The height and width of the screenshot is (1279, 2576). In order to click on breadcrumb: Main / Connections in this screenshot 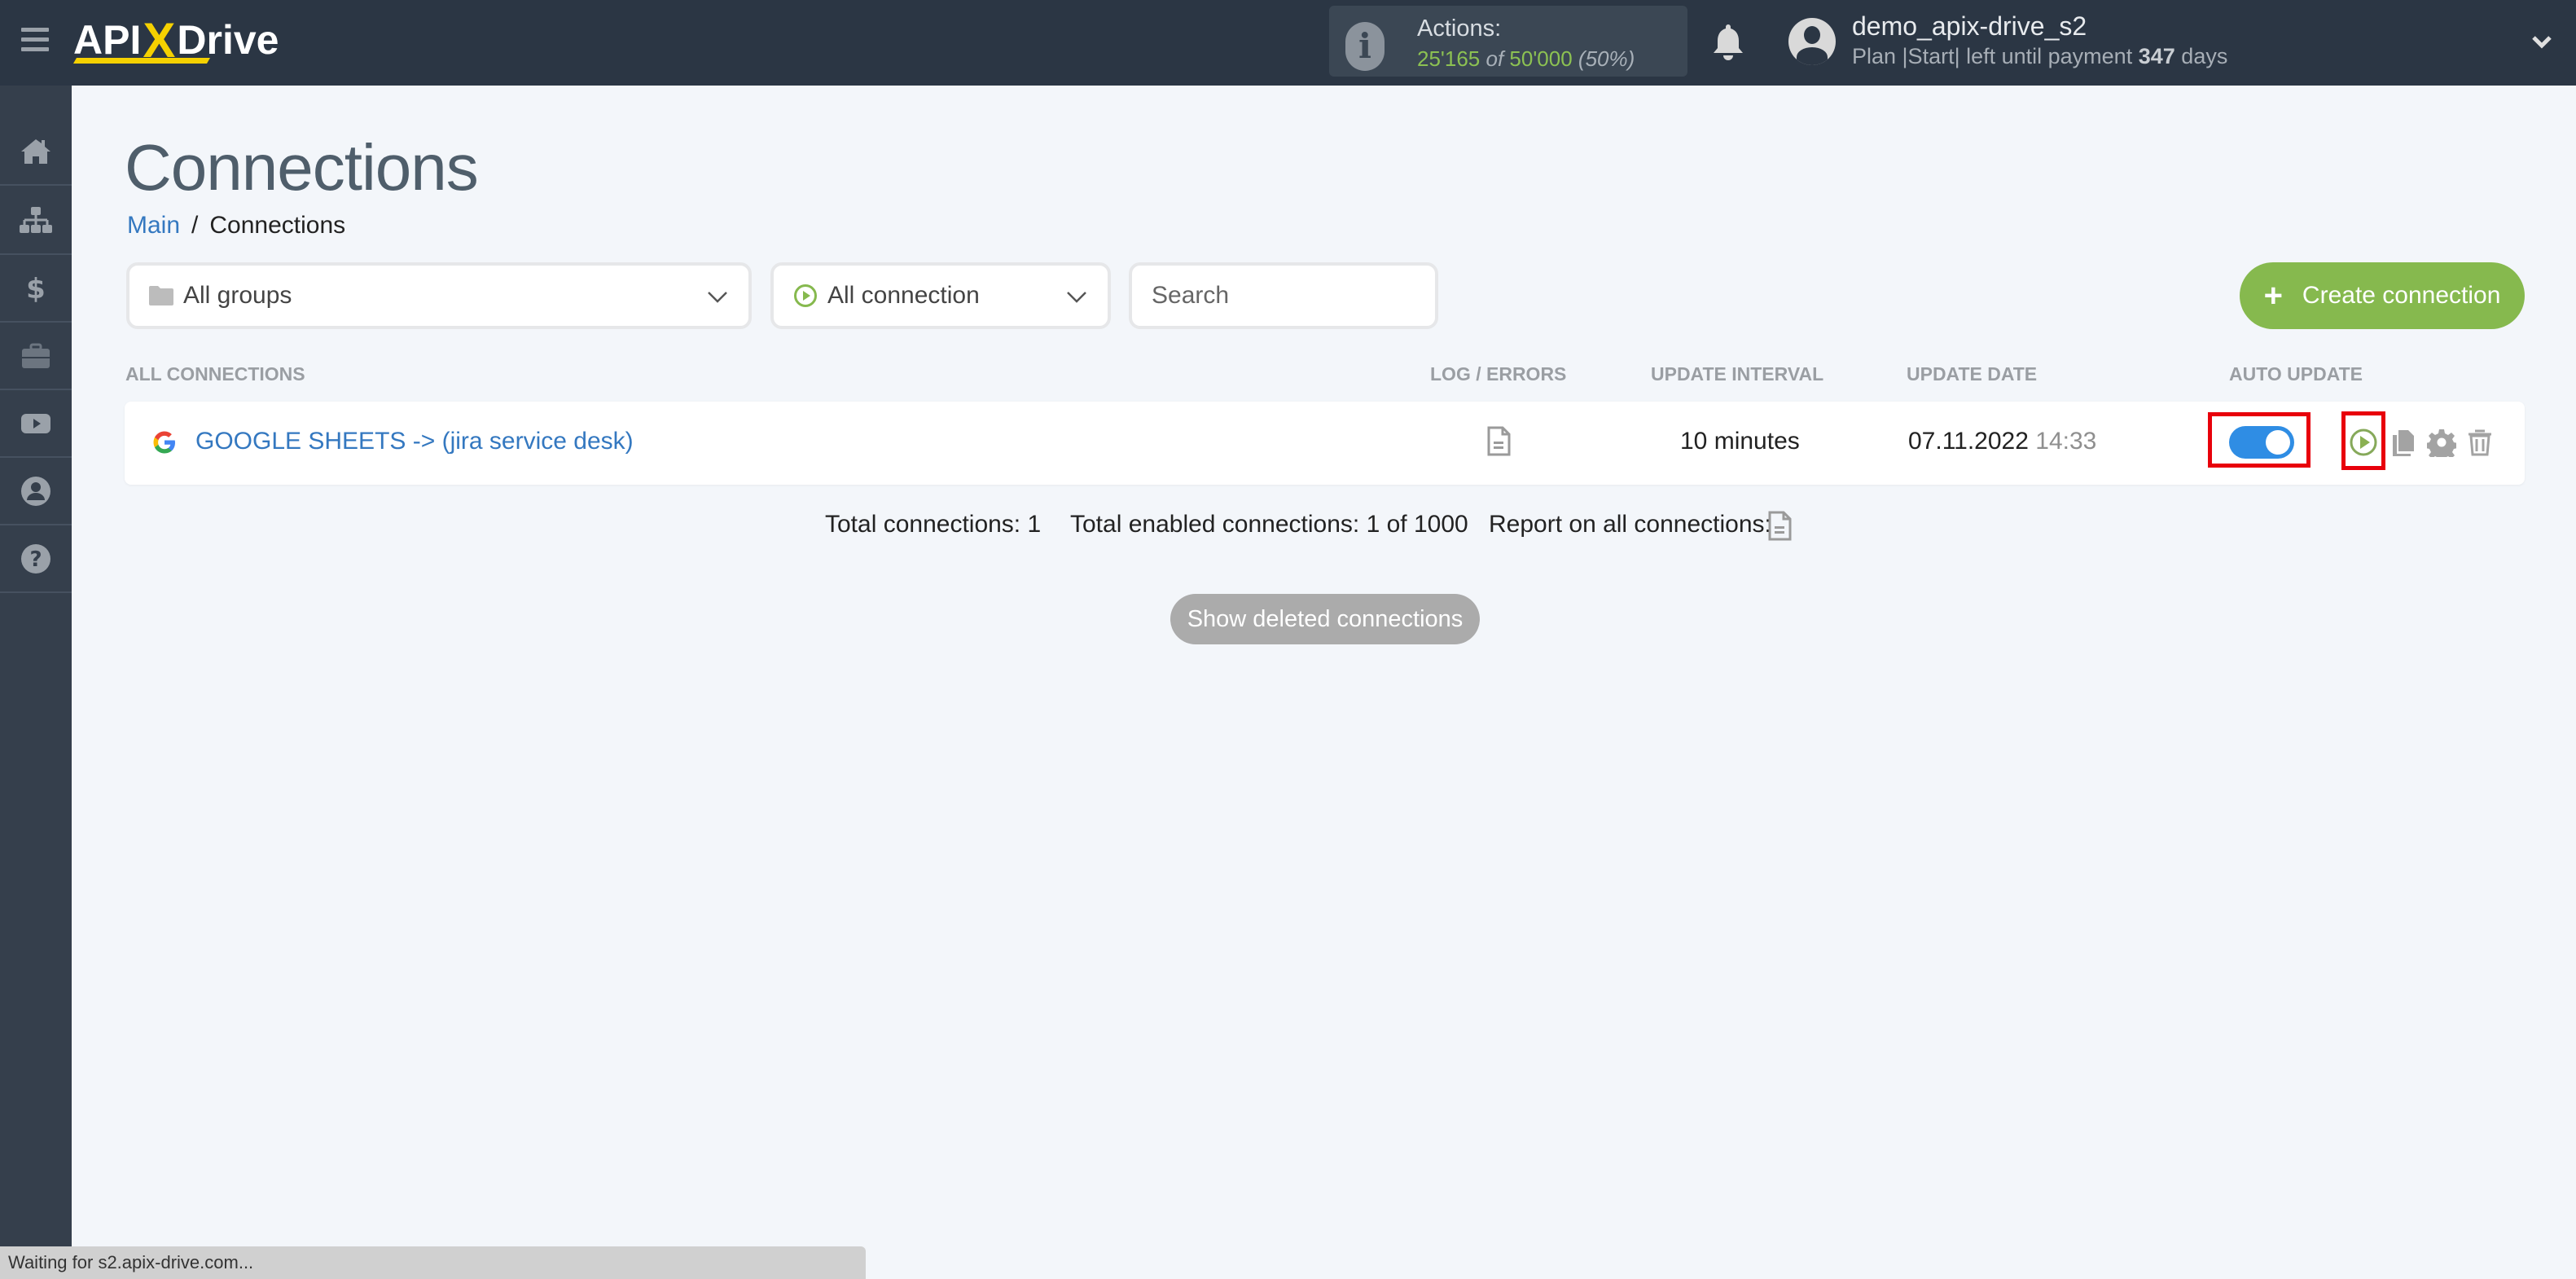, I will do `click(236, 226)`.